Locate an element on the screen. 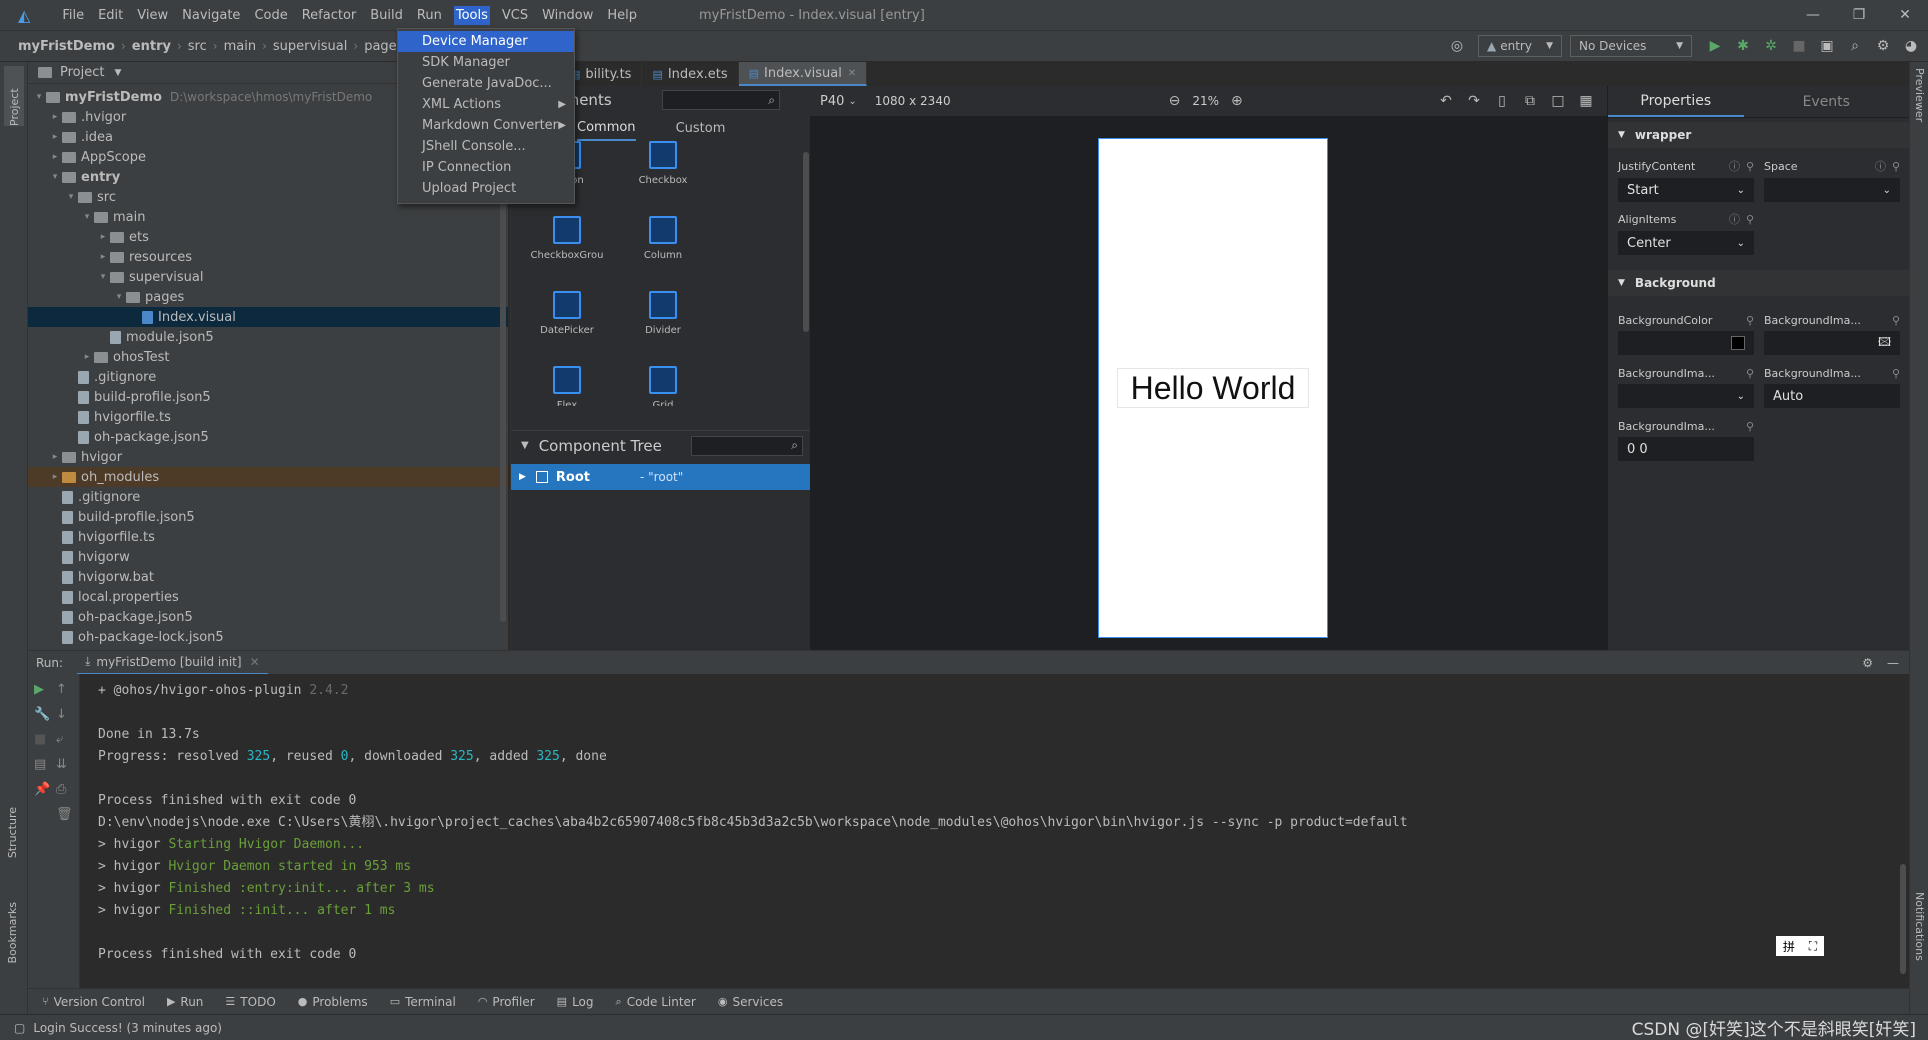 This screenshot has height=1040, width=1928. breadcrumb-item: src is located at coordinates (197, 46).